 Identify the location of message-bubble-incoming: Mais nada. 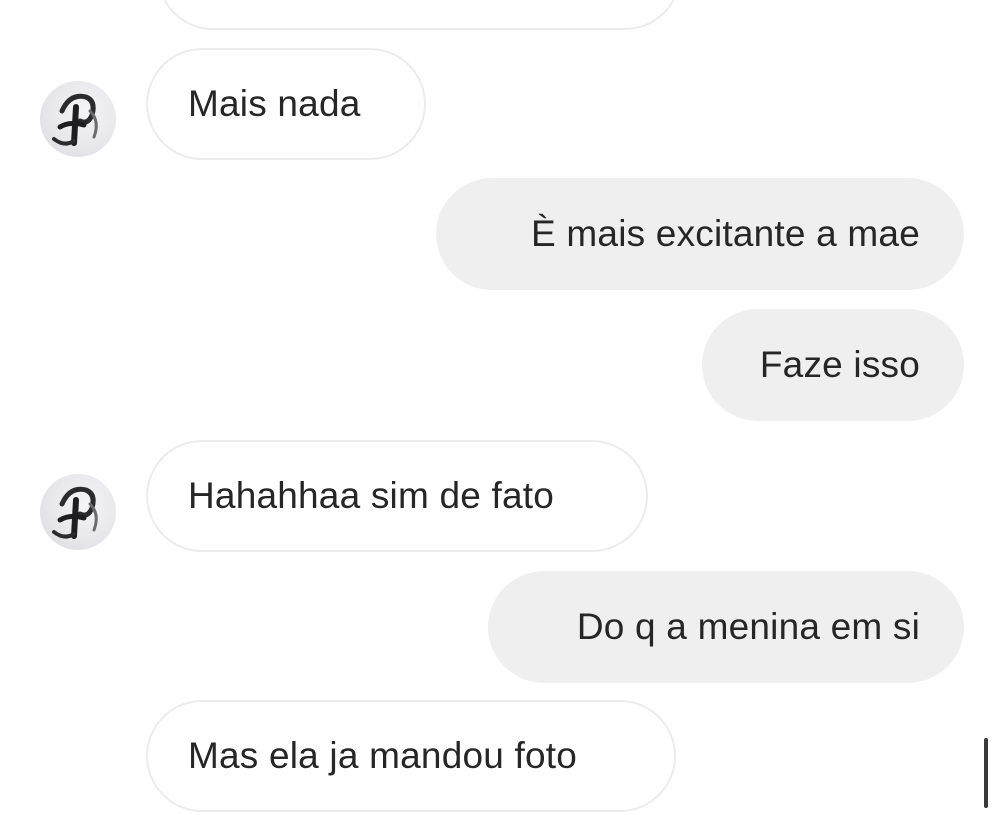
(286, 104).